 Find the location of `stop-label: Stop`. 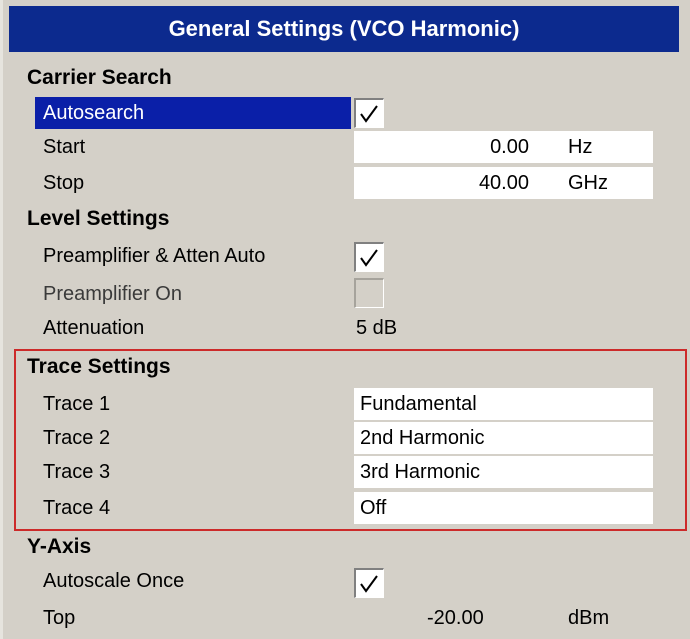

stop-label: Stop is located at coordinates (64, 183).